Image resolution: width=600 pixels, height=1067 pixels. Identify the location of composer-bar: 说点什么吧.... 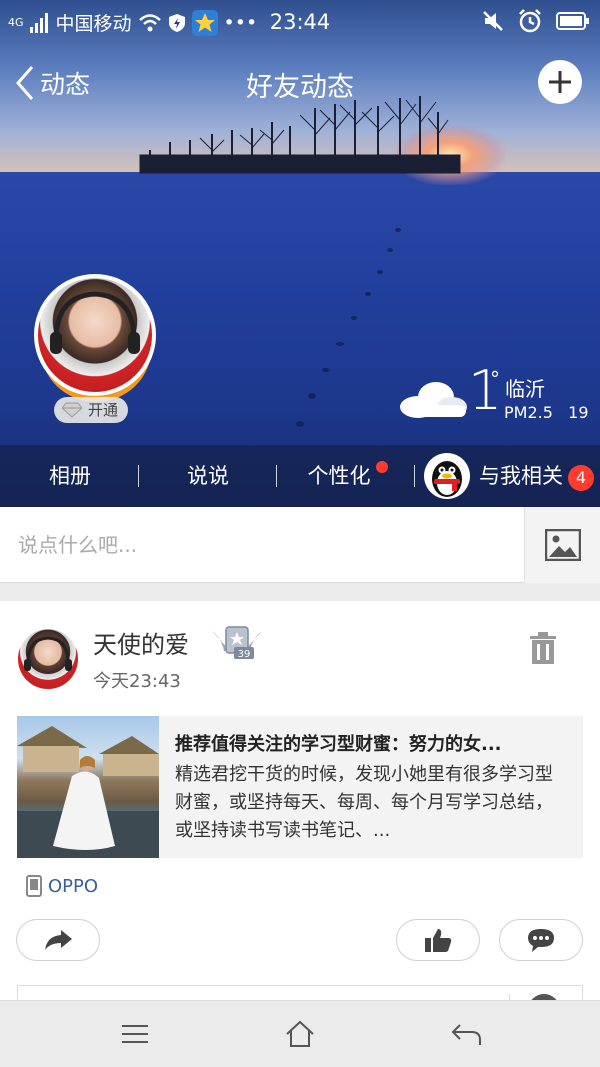
(300, 545).